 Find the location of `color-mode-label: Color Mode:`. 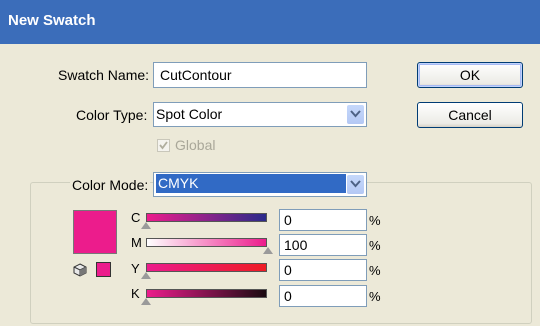

color-mode-label: Color Mode: is located at coordinates (110, 185).